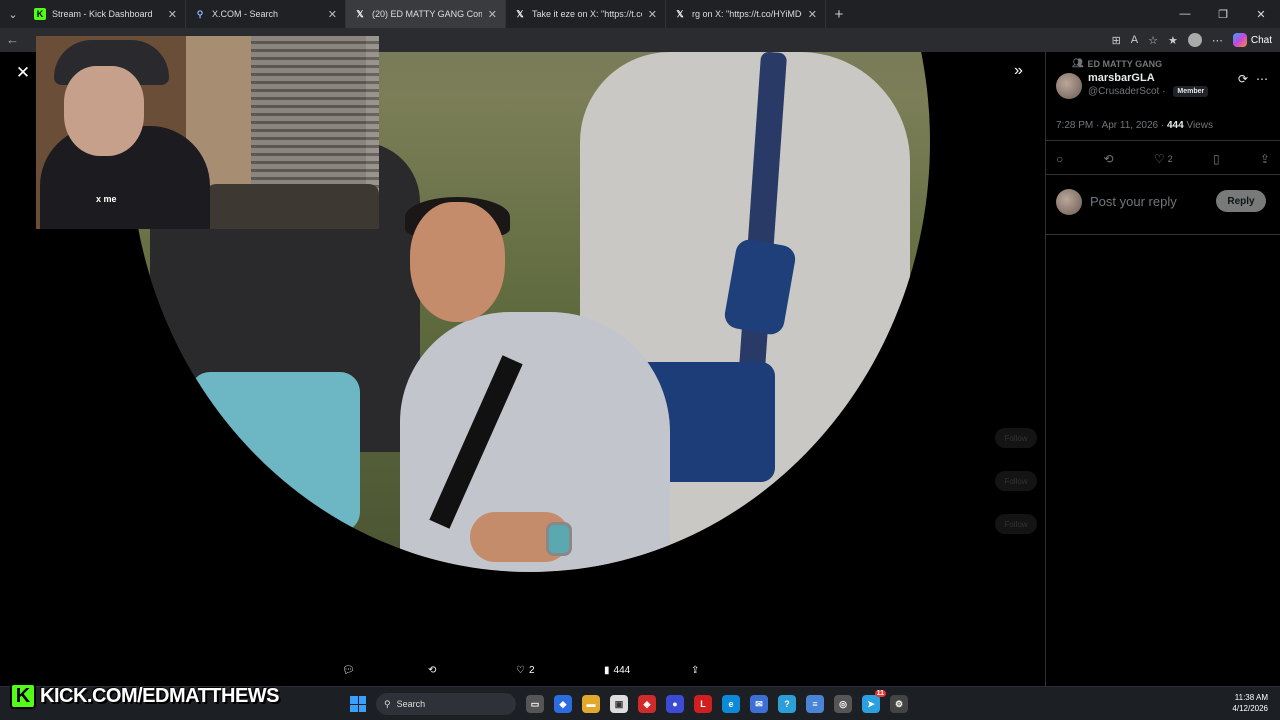 The width and height of the screenshot is (1280, 720). What do you see at coordinates (1134, 40) in the screenshot?
I see `read-aloud-icon: A` at bounding box center [1134, 40].